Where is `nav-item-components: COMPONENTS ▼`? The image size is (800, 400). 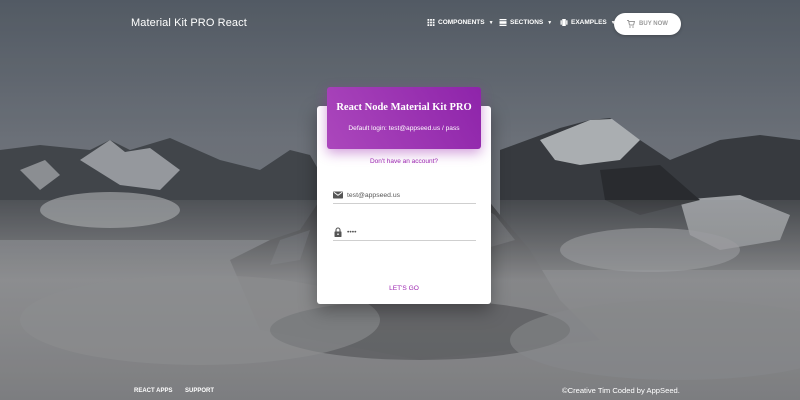
nav-item-components: COMPONENTS ▼ is located at coordinates (460, 22).